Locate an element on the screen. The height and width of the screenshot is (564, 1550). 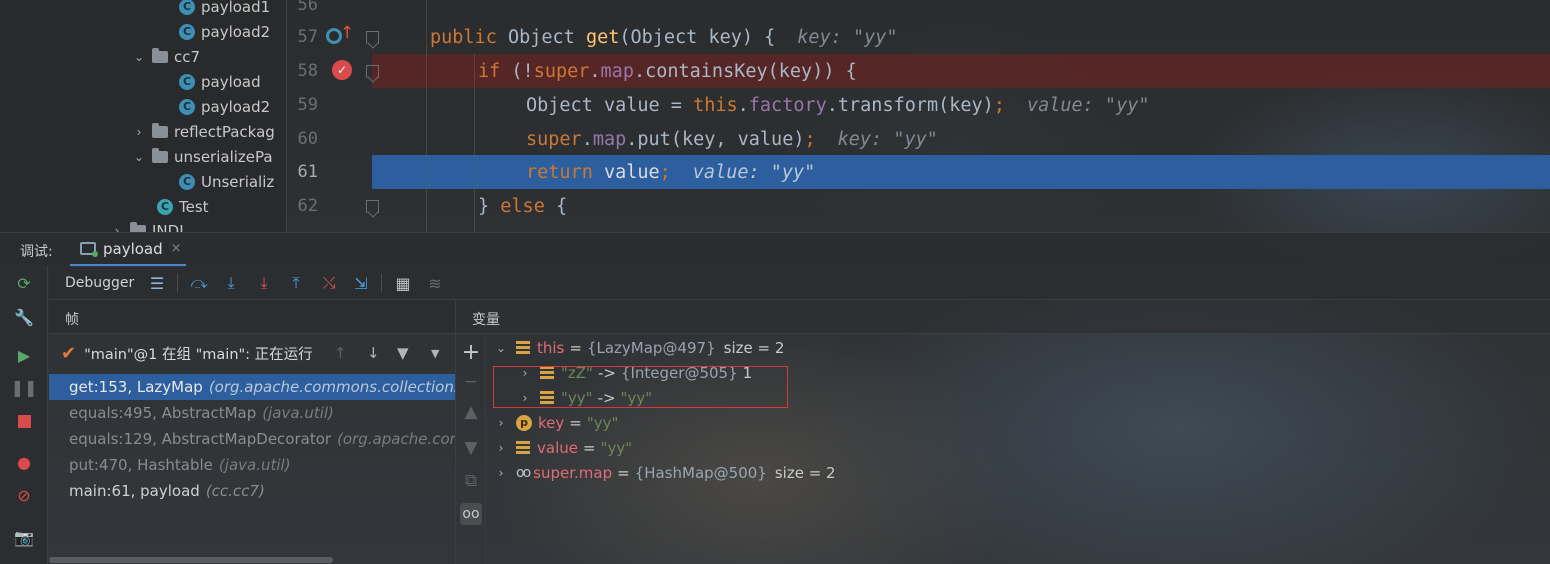
gutter-line: 56 is located at coordinates (336, 11).